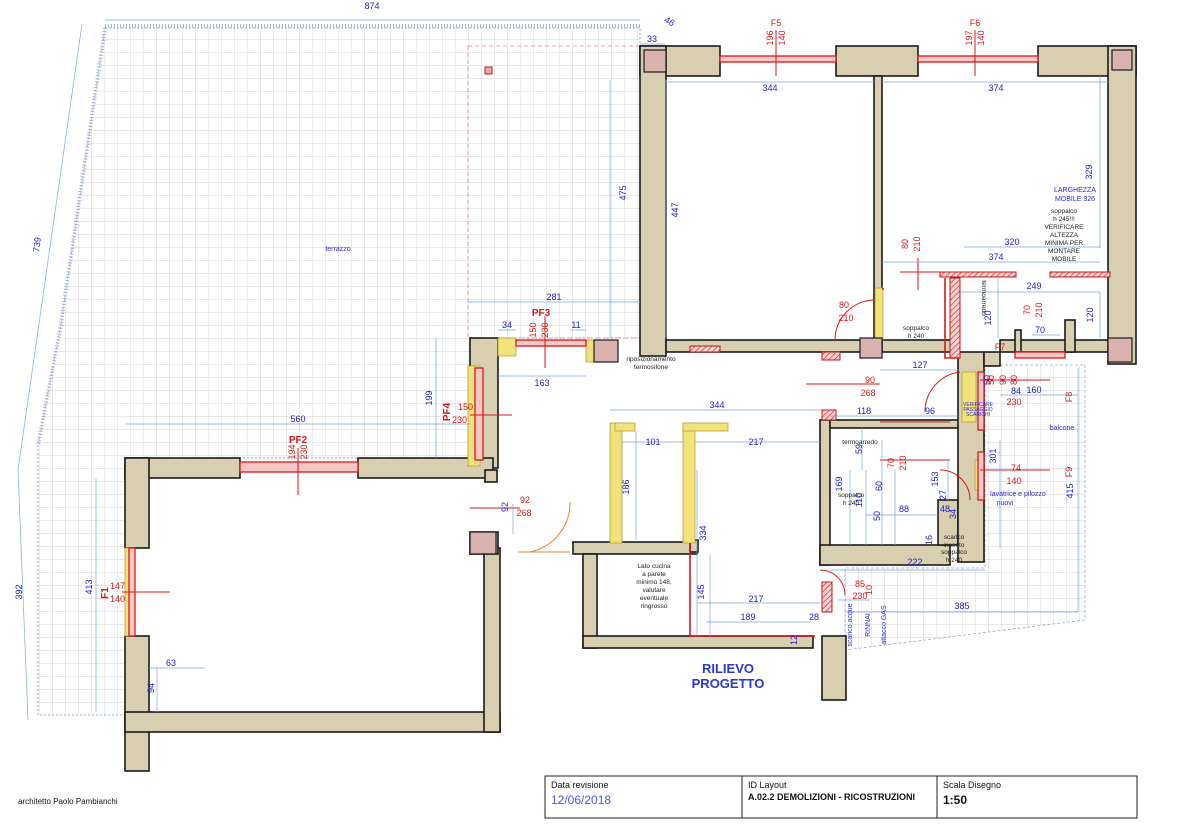 This screenshot has width=1200, height=825. I want to click on dim-92: 92, so click(505, 507).